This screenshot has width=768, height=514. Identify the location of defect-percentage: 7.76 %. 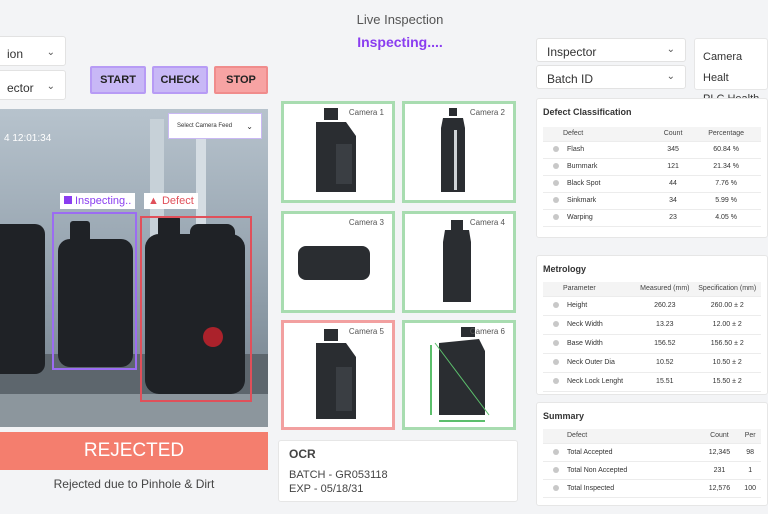
(726, 184).